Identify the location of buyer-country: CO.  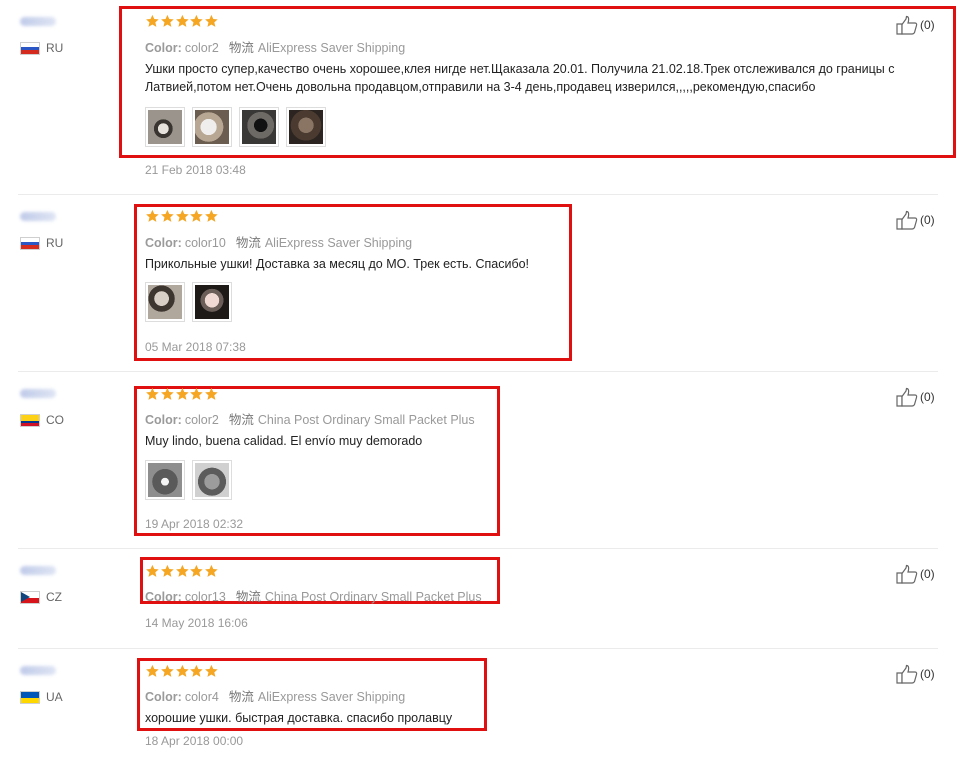
(55, 420).